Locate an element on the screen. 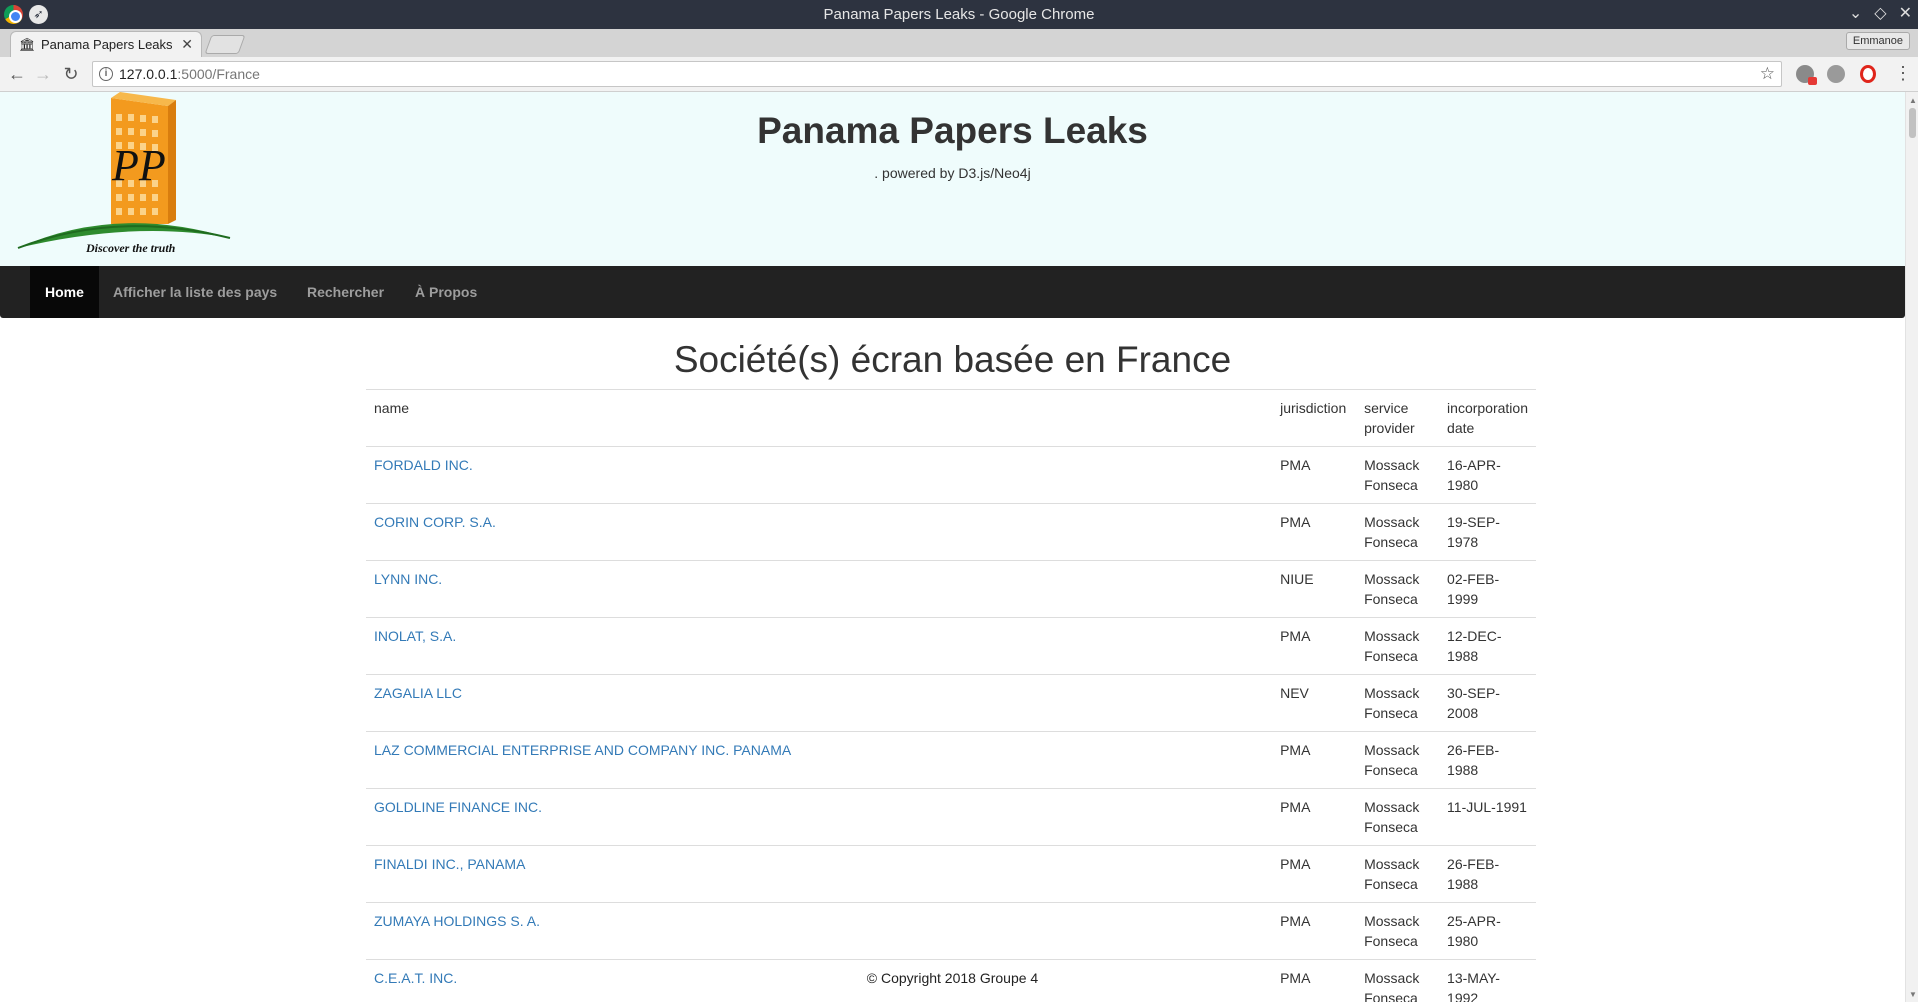  column-header-incorporation-date: incorporation date is located at coordinates (1487, 418).